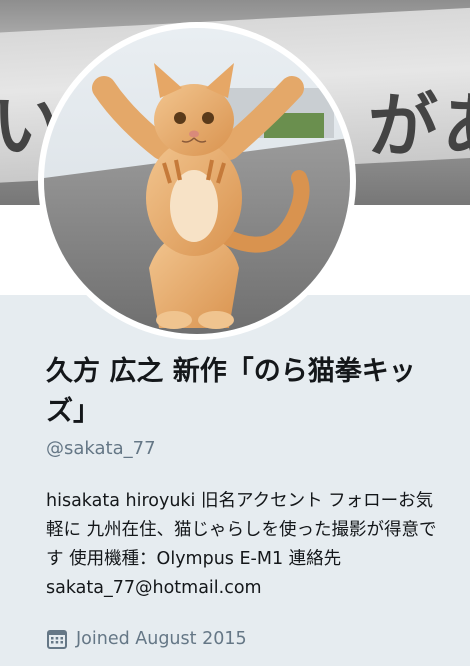 The width and height of the screenshot is (470, 666). Describe the element at coordinates (101, 448) in the screenshot. I see `user-handle: @sakata_77` at that location.